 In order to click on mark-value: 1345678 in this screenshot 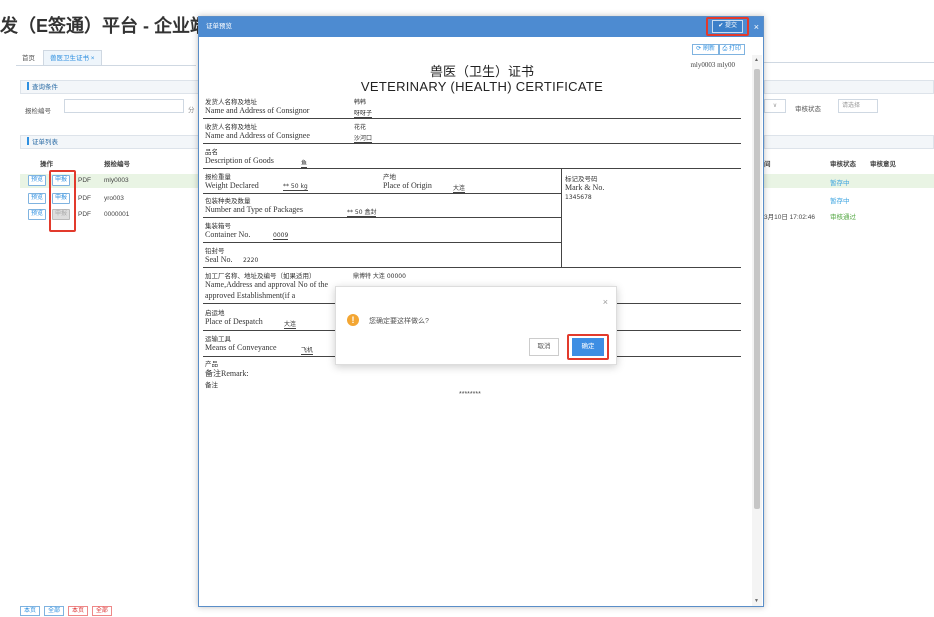, I will do `click(578, 197)`.